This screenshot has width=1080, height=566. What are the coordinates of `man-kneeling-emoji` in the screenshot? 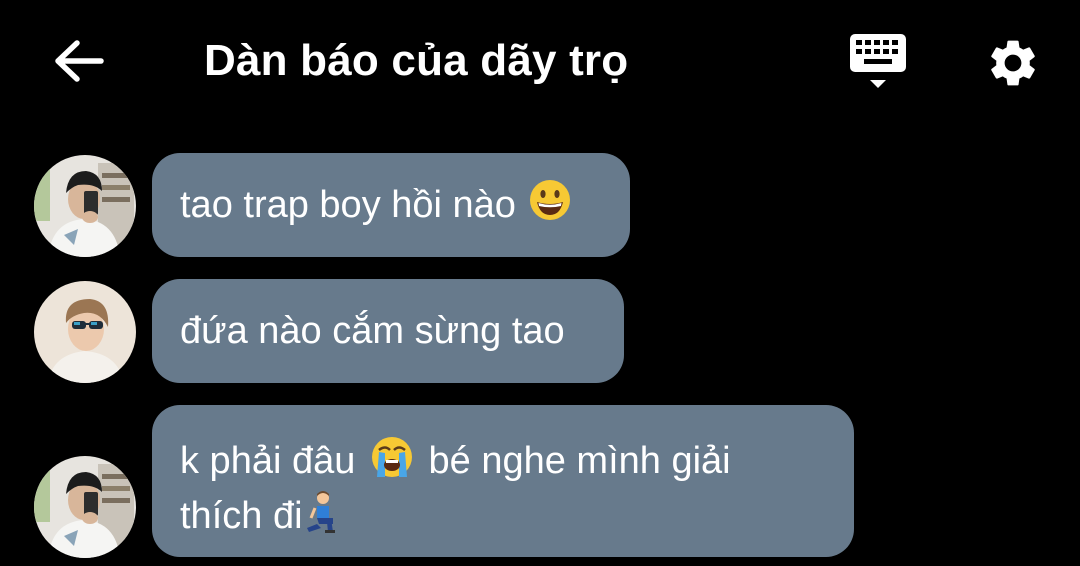 It's located at (323, 517).